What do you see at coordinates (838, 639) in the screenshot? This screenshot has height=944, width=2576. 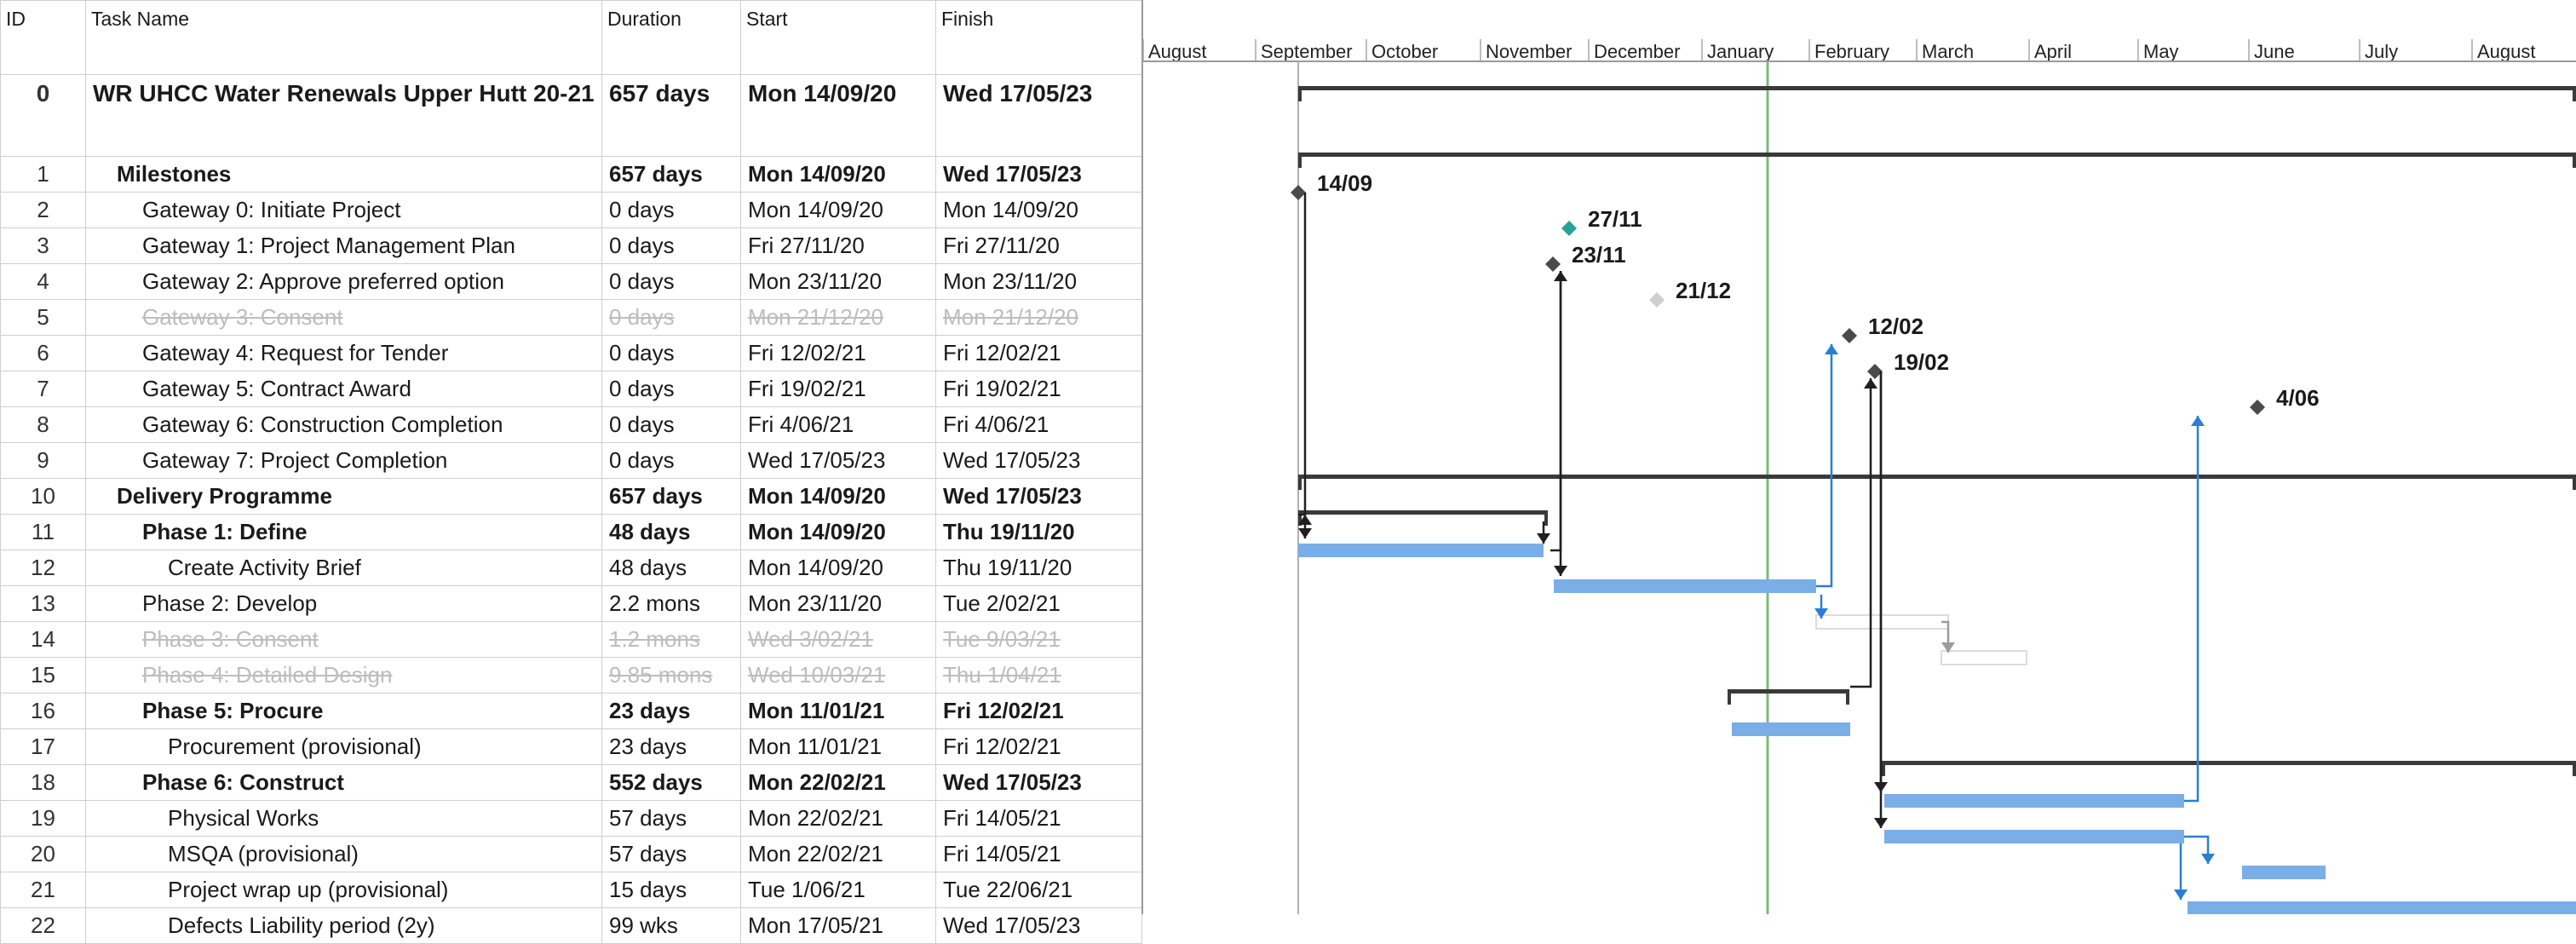 I see `task-start-cell: Wed 3/02/21` at bounding box center [838, 639].